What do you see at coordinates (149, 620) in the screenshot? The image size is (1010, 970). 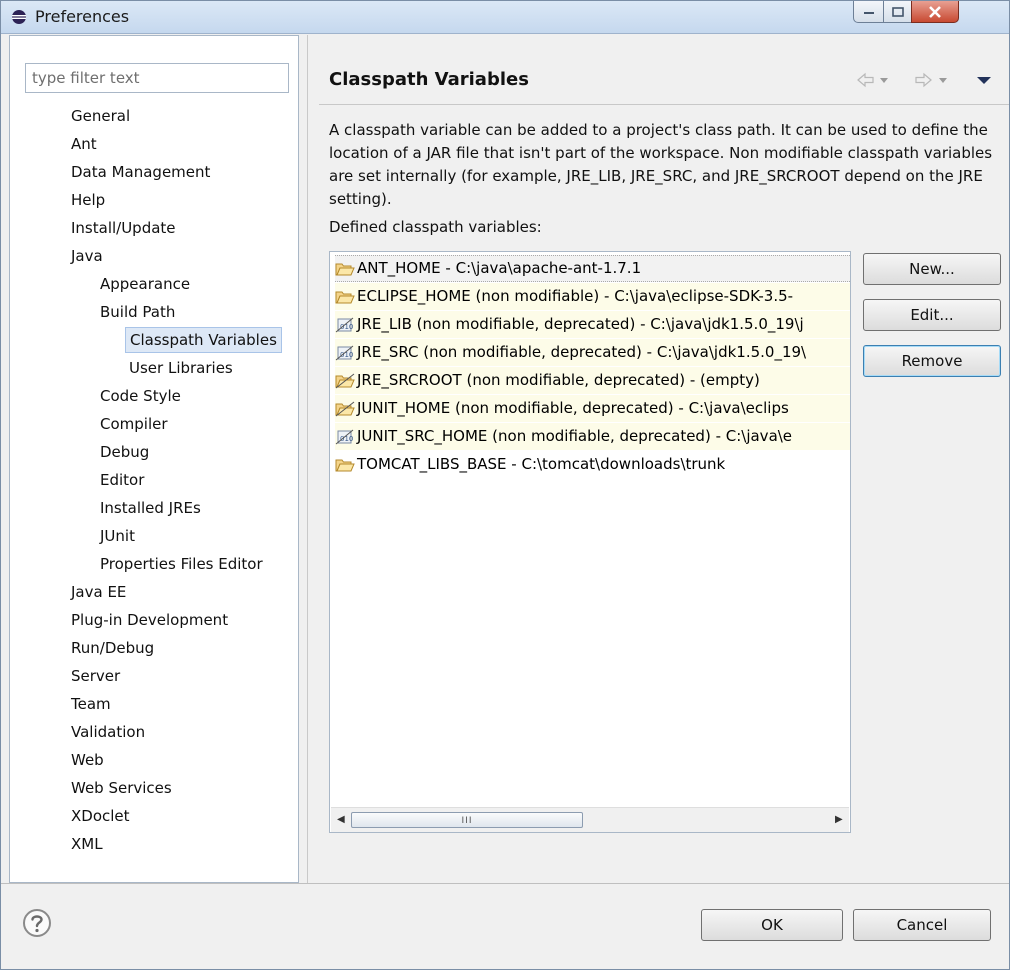 I see `tree-item-plug-in-development: Plug-in Development` at bounding box center [149, 620].